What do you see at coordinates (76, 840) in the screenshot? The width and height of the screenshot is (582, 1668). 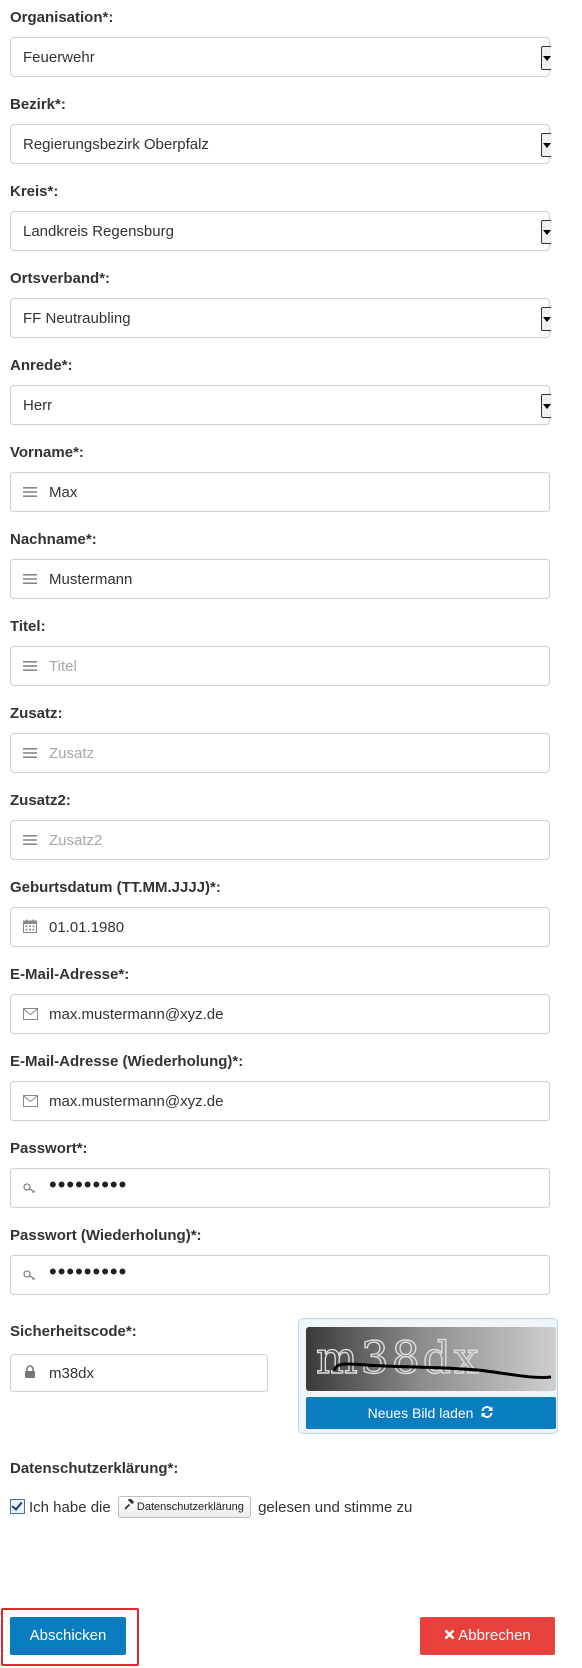 I see `zusatz2-placeholder: Zusatz2` at bounding box center [76, 840].